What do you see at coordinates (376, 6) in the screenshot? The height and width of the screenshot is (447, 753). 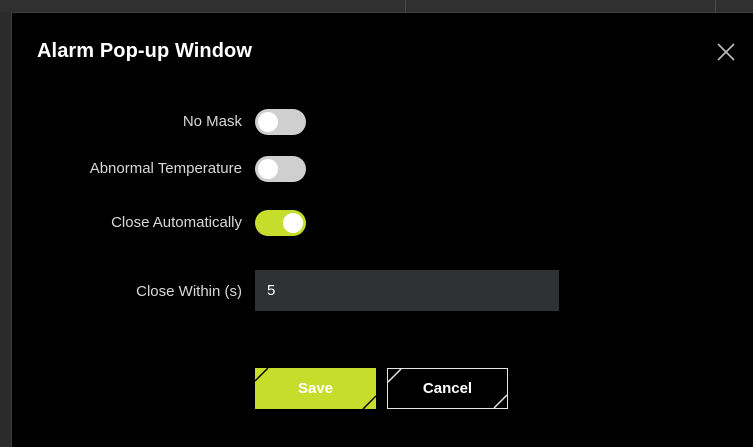 I see `backdrop-toolbar` at bounding box center [376, 6].